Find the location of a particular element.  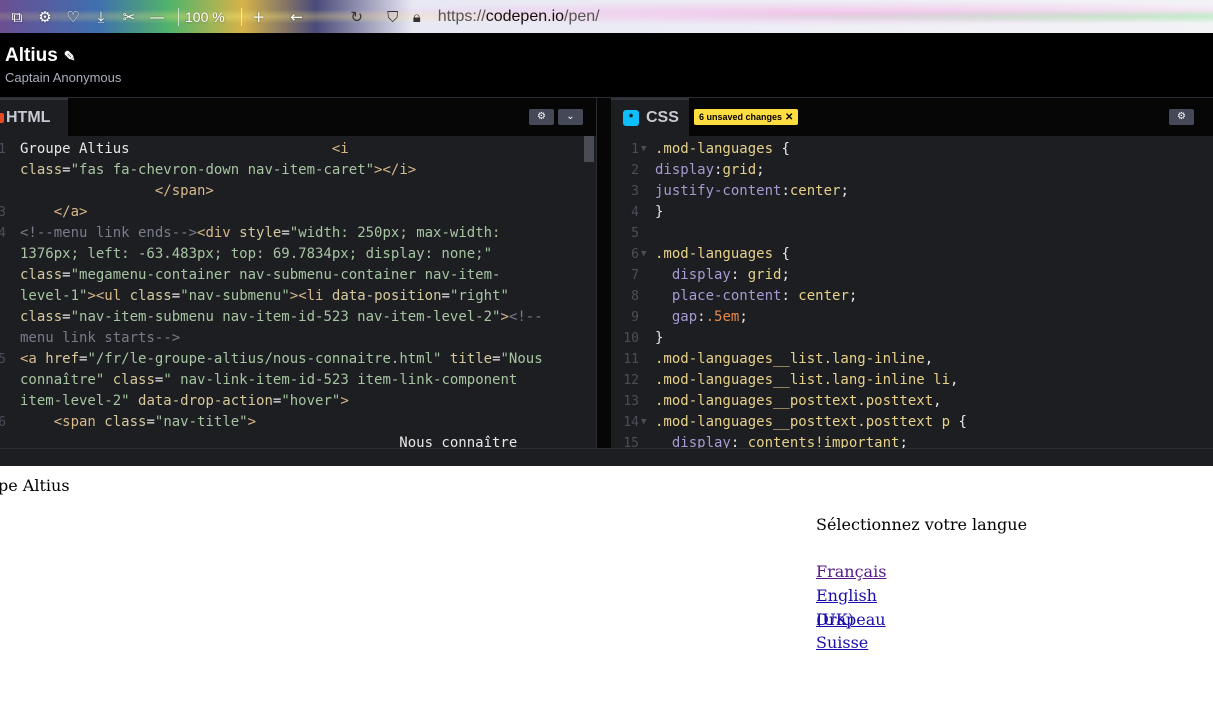

gear-icon: ⚙ is located at coordinates (1181, 116).